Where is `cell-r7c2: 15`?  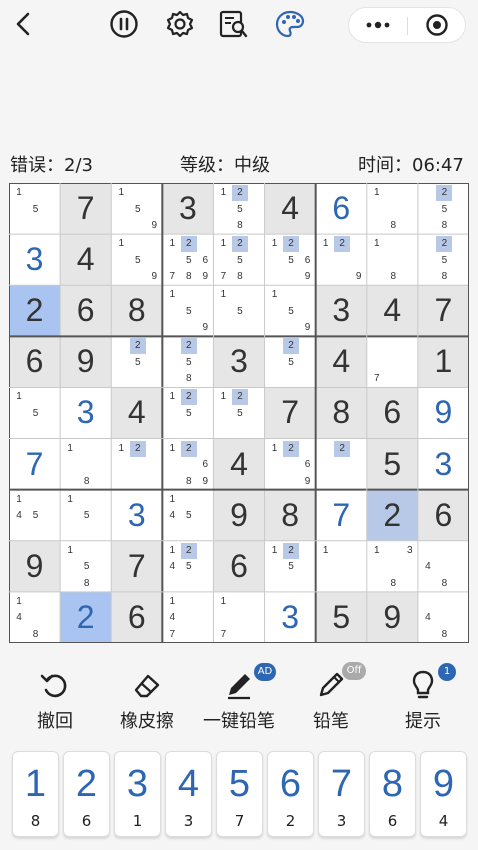
cell-r7c2: 15 is located at coordinates (86, 515).